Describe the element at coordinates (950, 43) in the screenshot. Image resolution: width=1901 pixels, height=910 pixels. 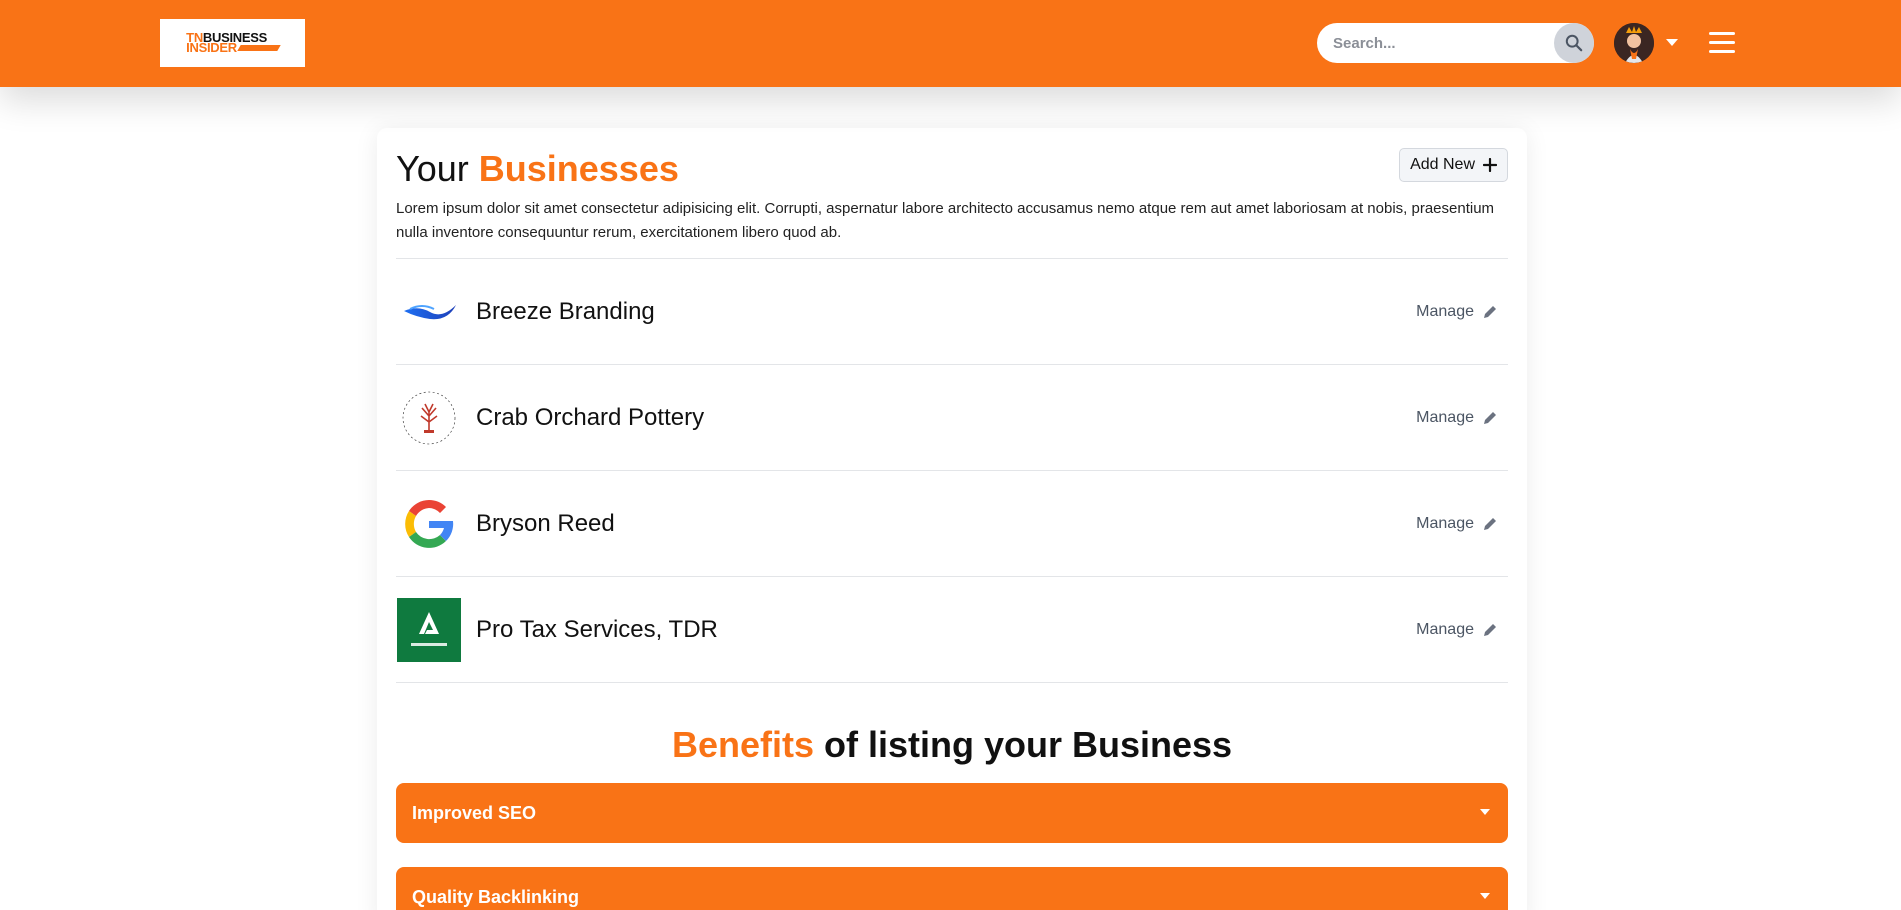
I see `top-navbar: TN BUSINESS INSIDER` at that location.